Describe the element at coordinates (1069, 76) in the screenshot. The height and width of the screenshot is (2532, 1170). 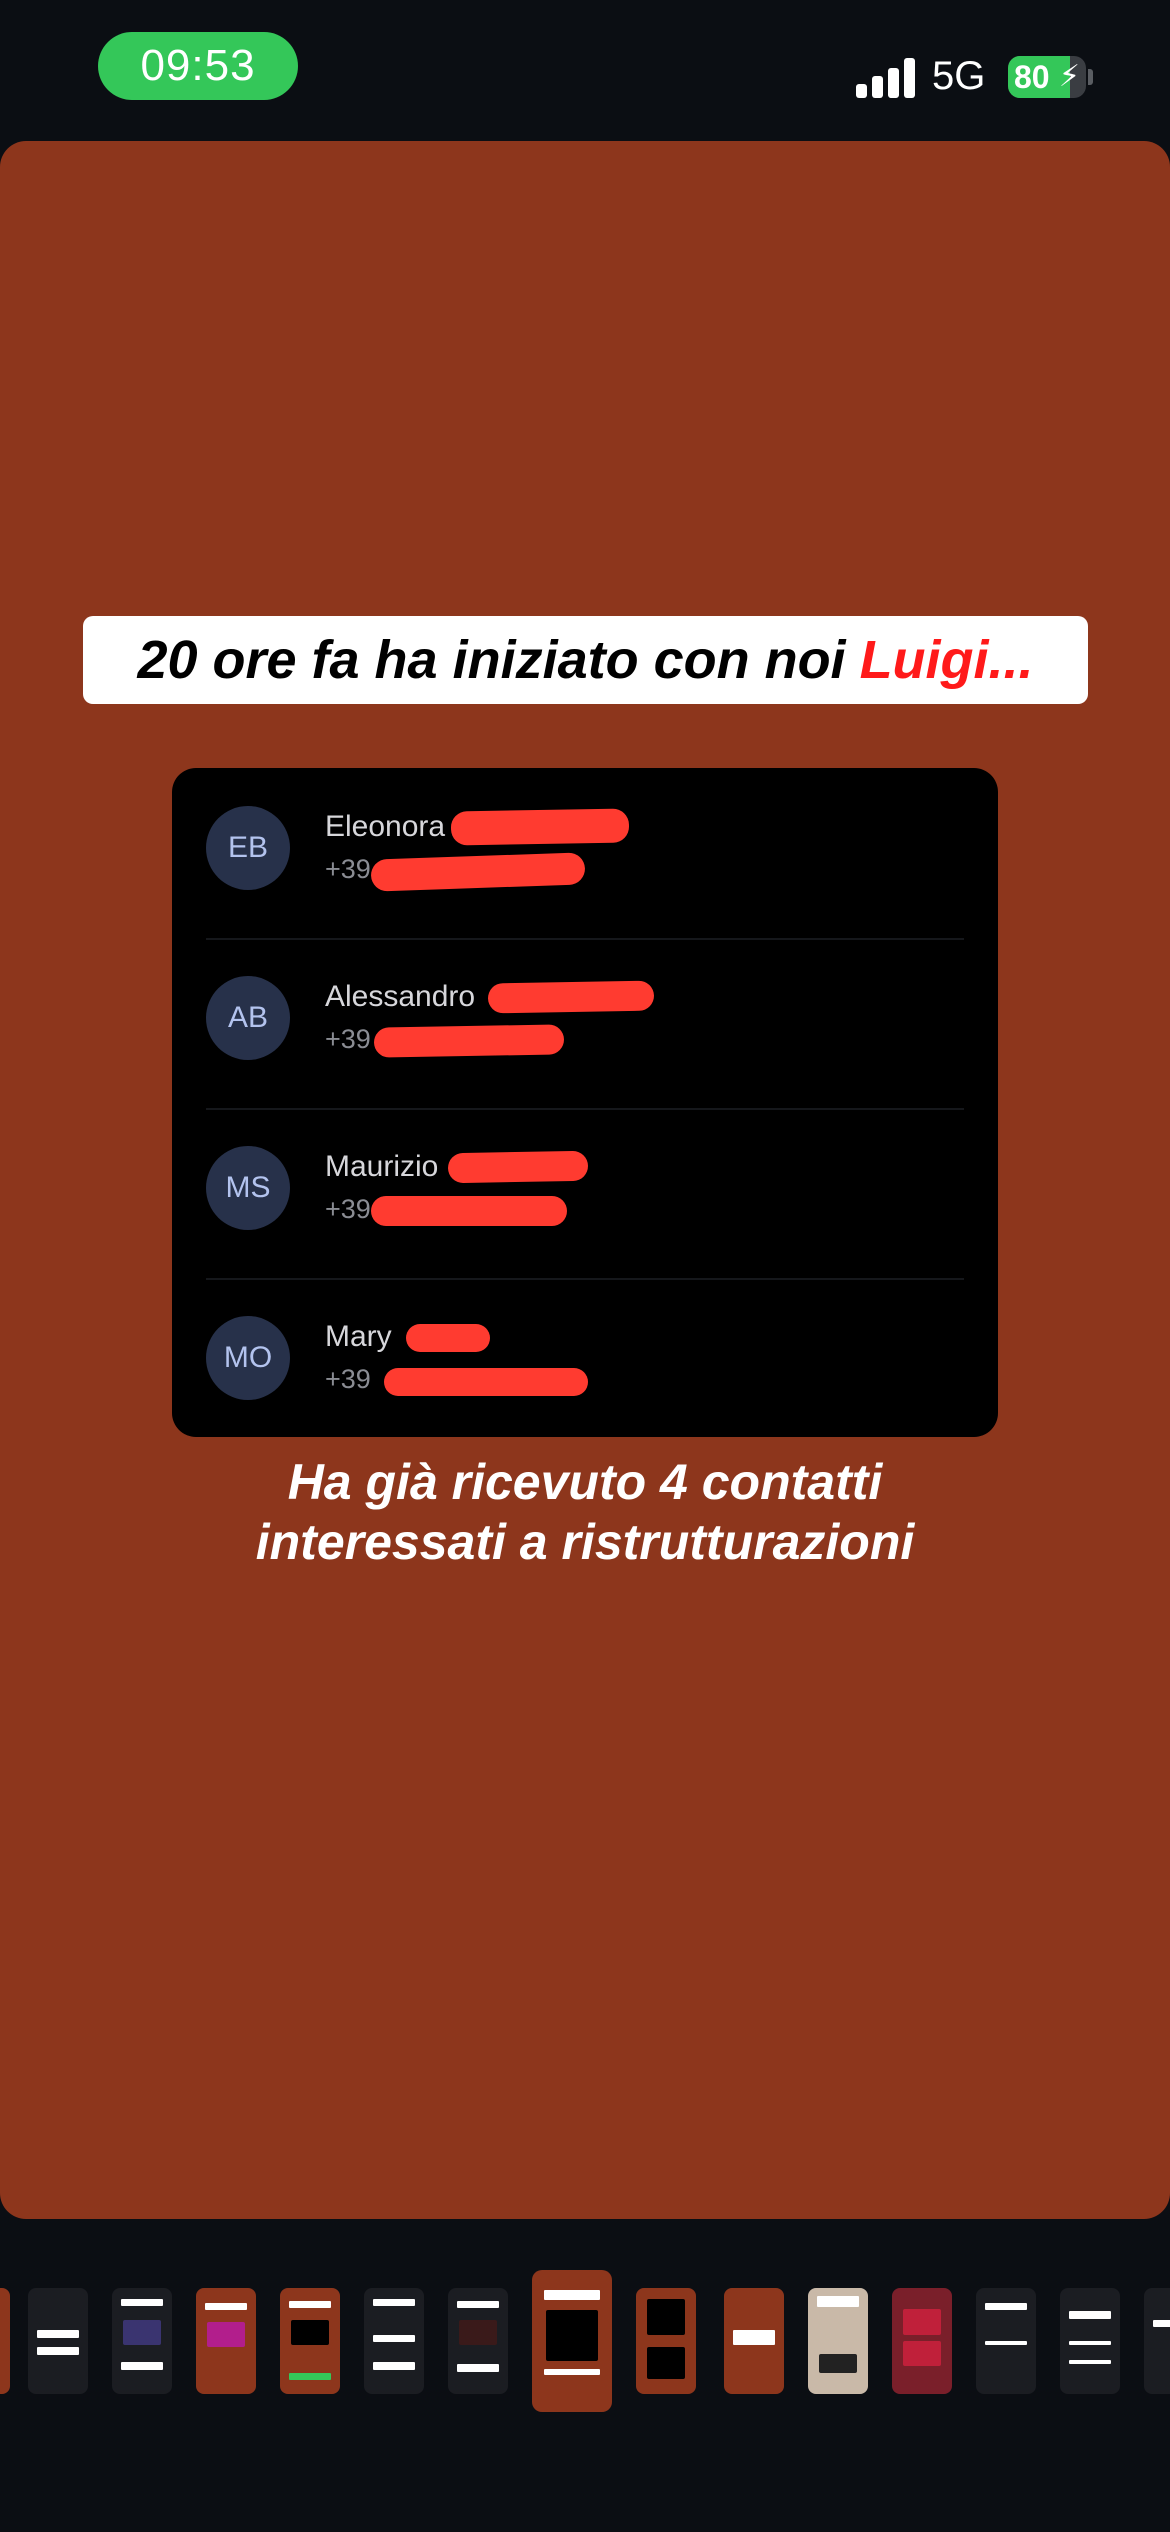
I see `battery-bolt-icon: ⚡︎` at that location.